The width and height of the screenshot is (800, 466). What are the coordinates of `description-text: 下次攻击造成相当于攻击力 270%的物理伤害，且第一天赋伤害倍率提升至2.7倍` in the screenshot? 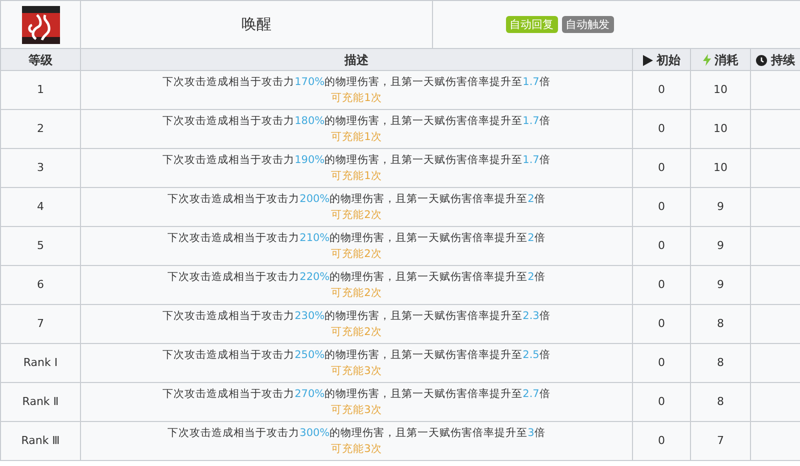 It's located at (357, 394).